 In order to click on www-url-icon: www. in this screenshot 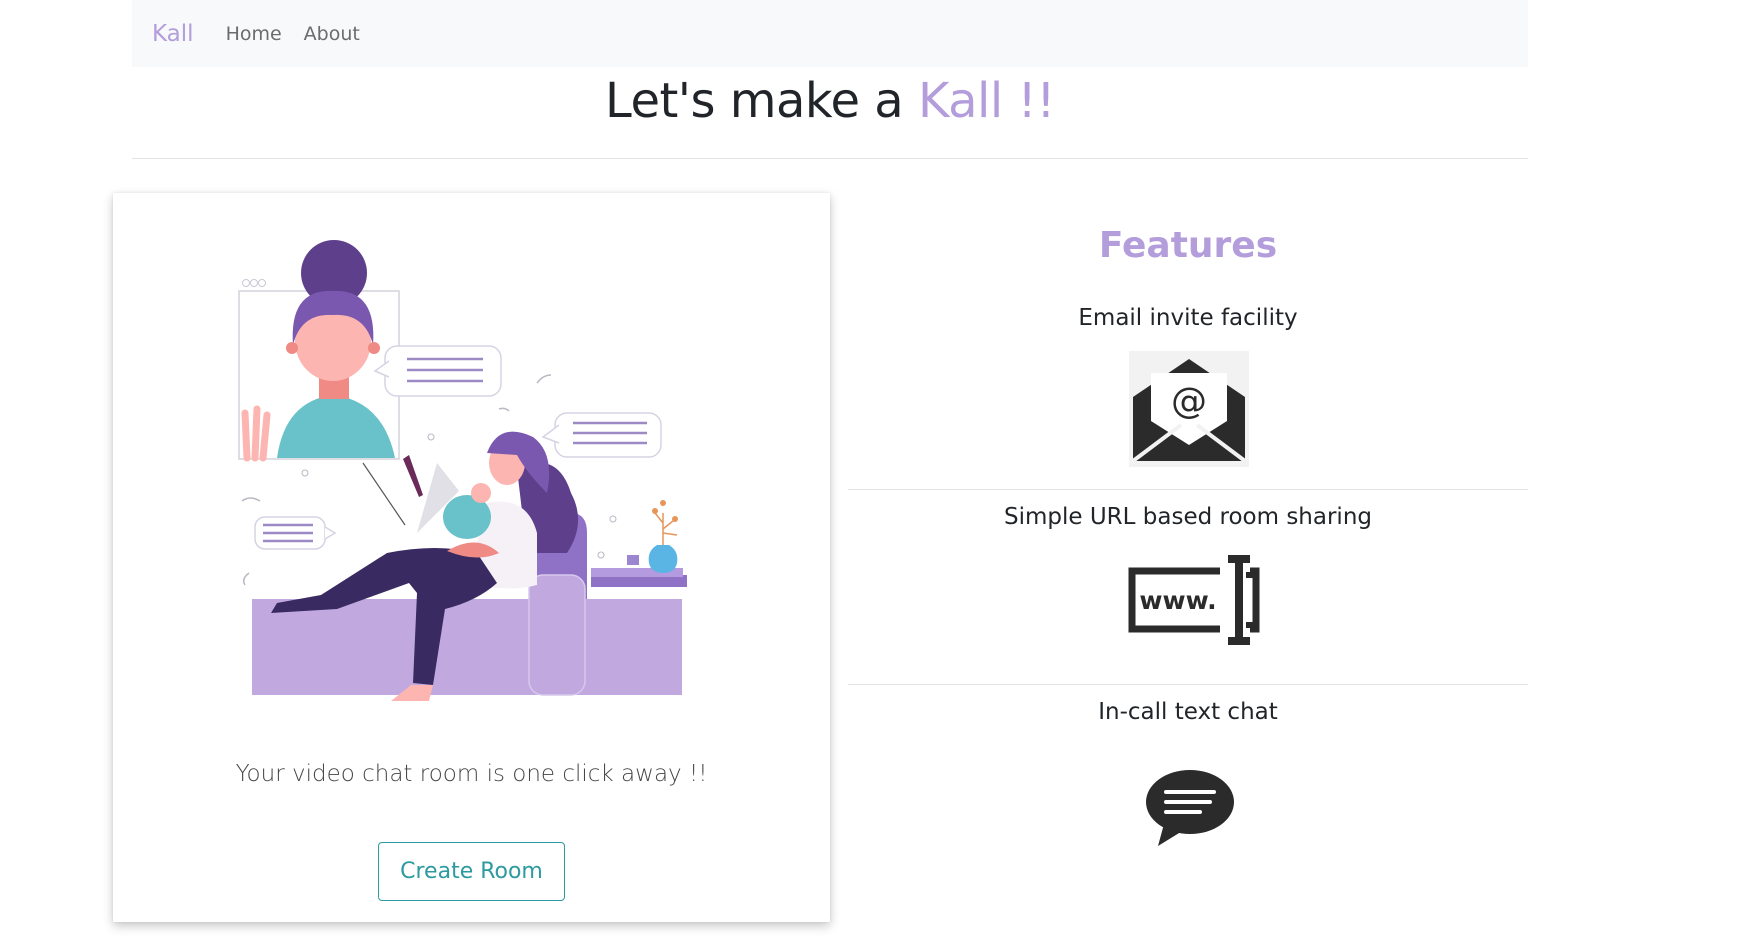, I will do `click(1194, 600)`.